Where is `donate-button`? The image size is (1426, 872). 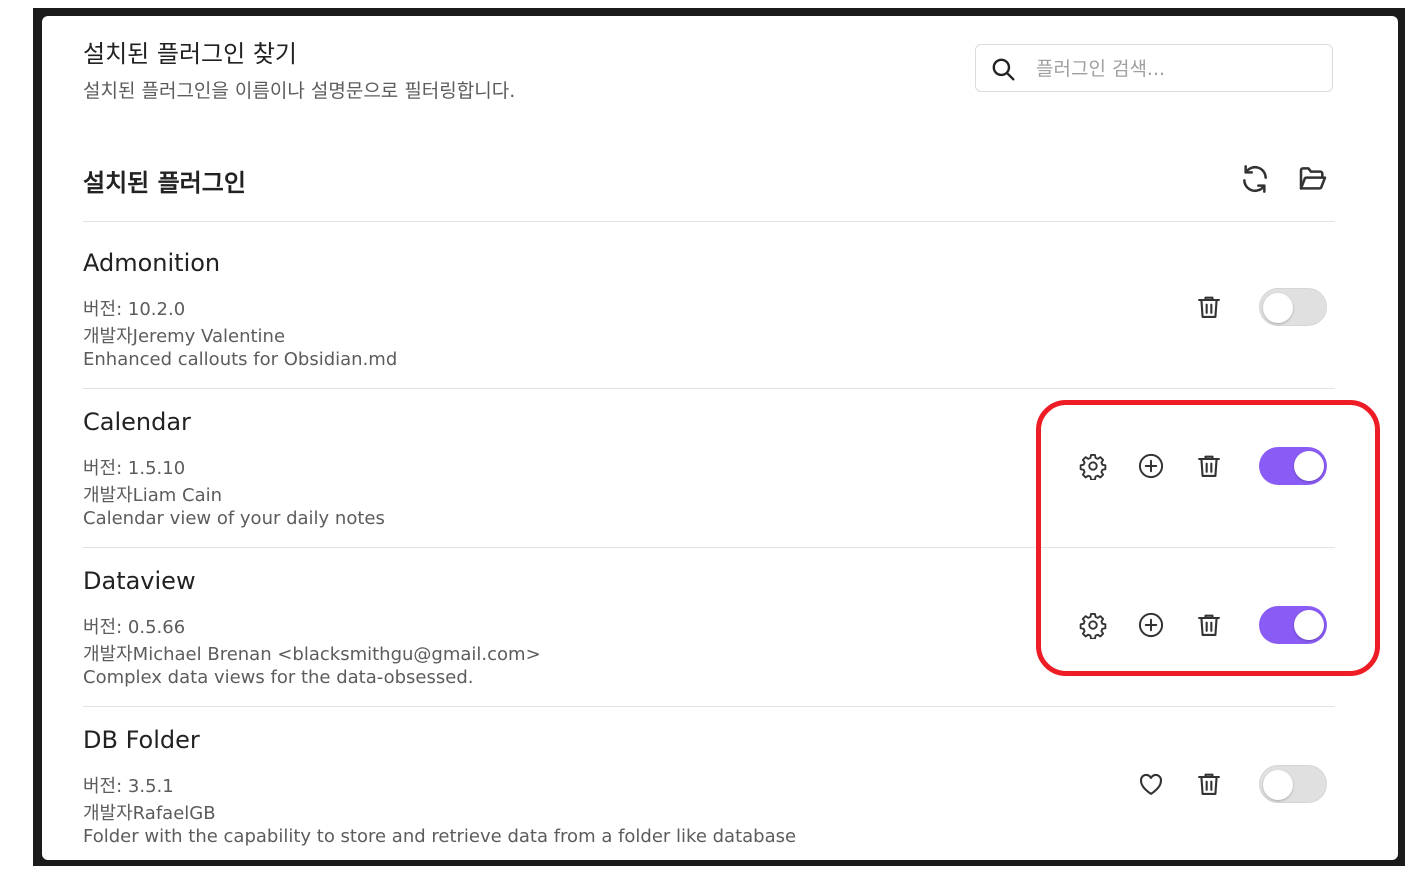
donate-button is located at coordinates (1151, 784).